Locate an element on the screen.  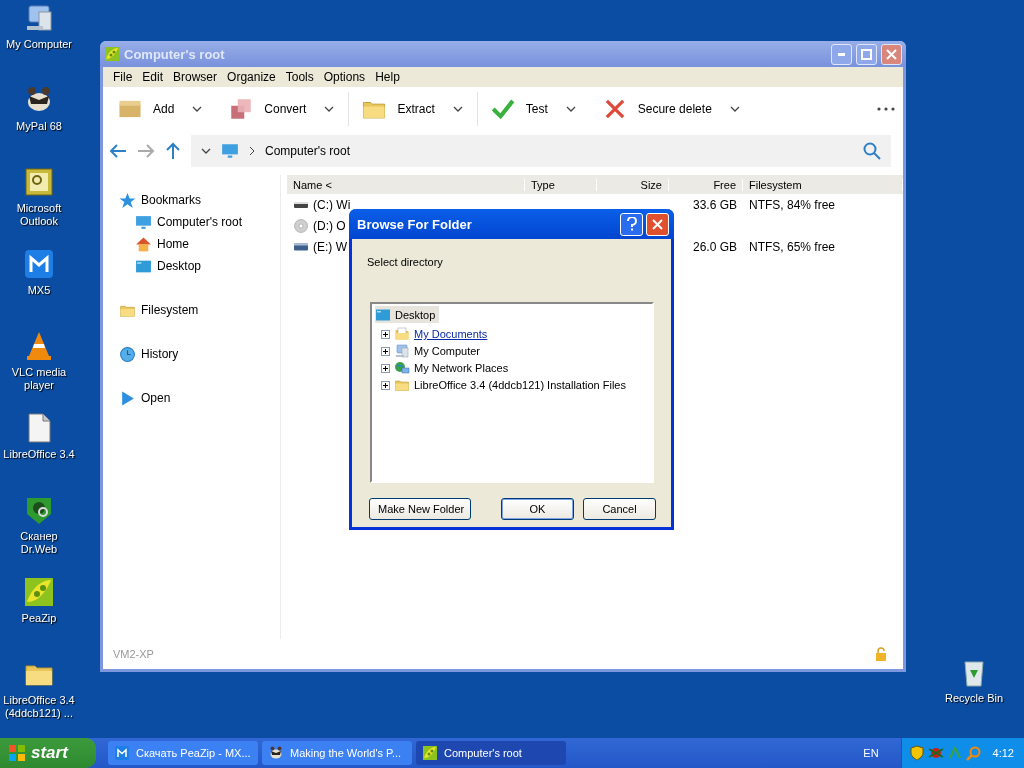
close-button is located at coordinates (891, 54).